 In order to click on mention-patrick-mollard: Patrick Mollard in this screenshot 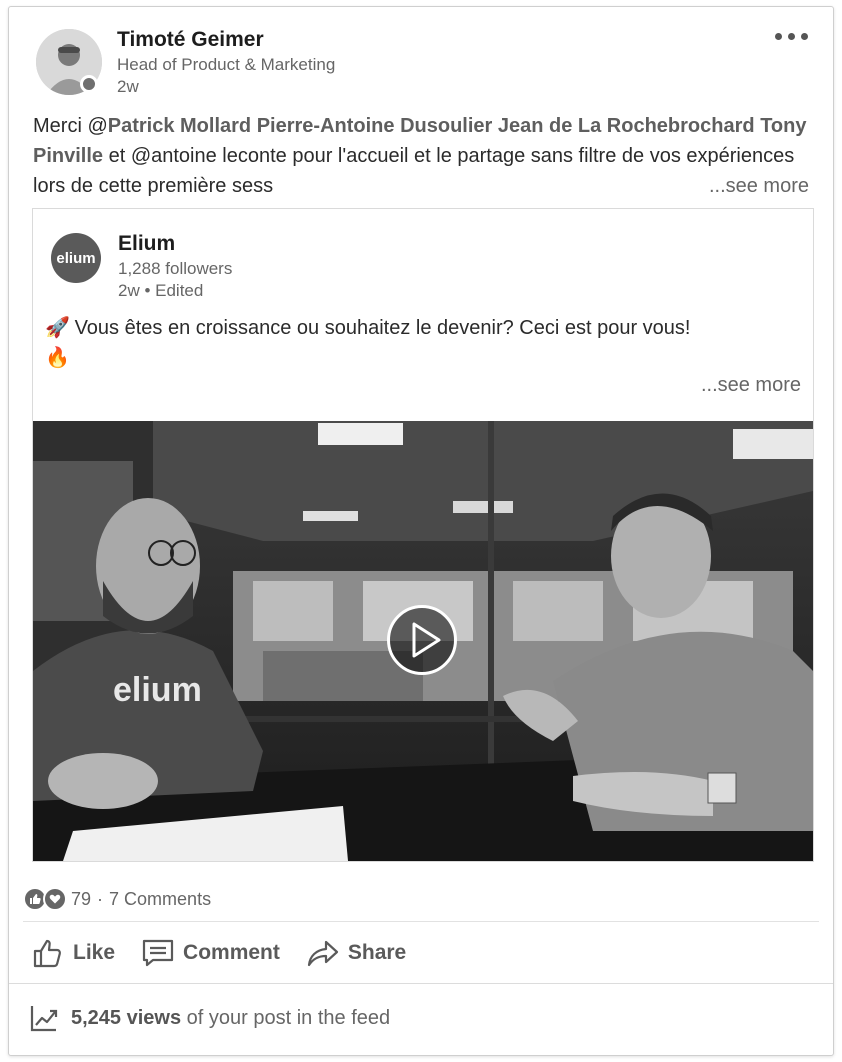, I will do `click(179, 126)`.